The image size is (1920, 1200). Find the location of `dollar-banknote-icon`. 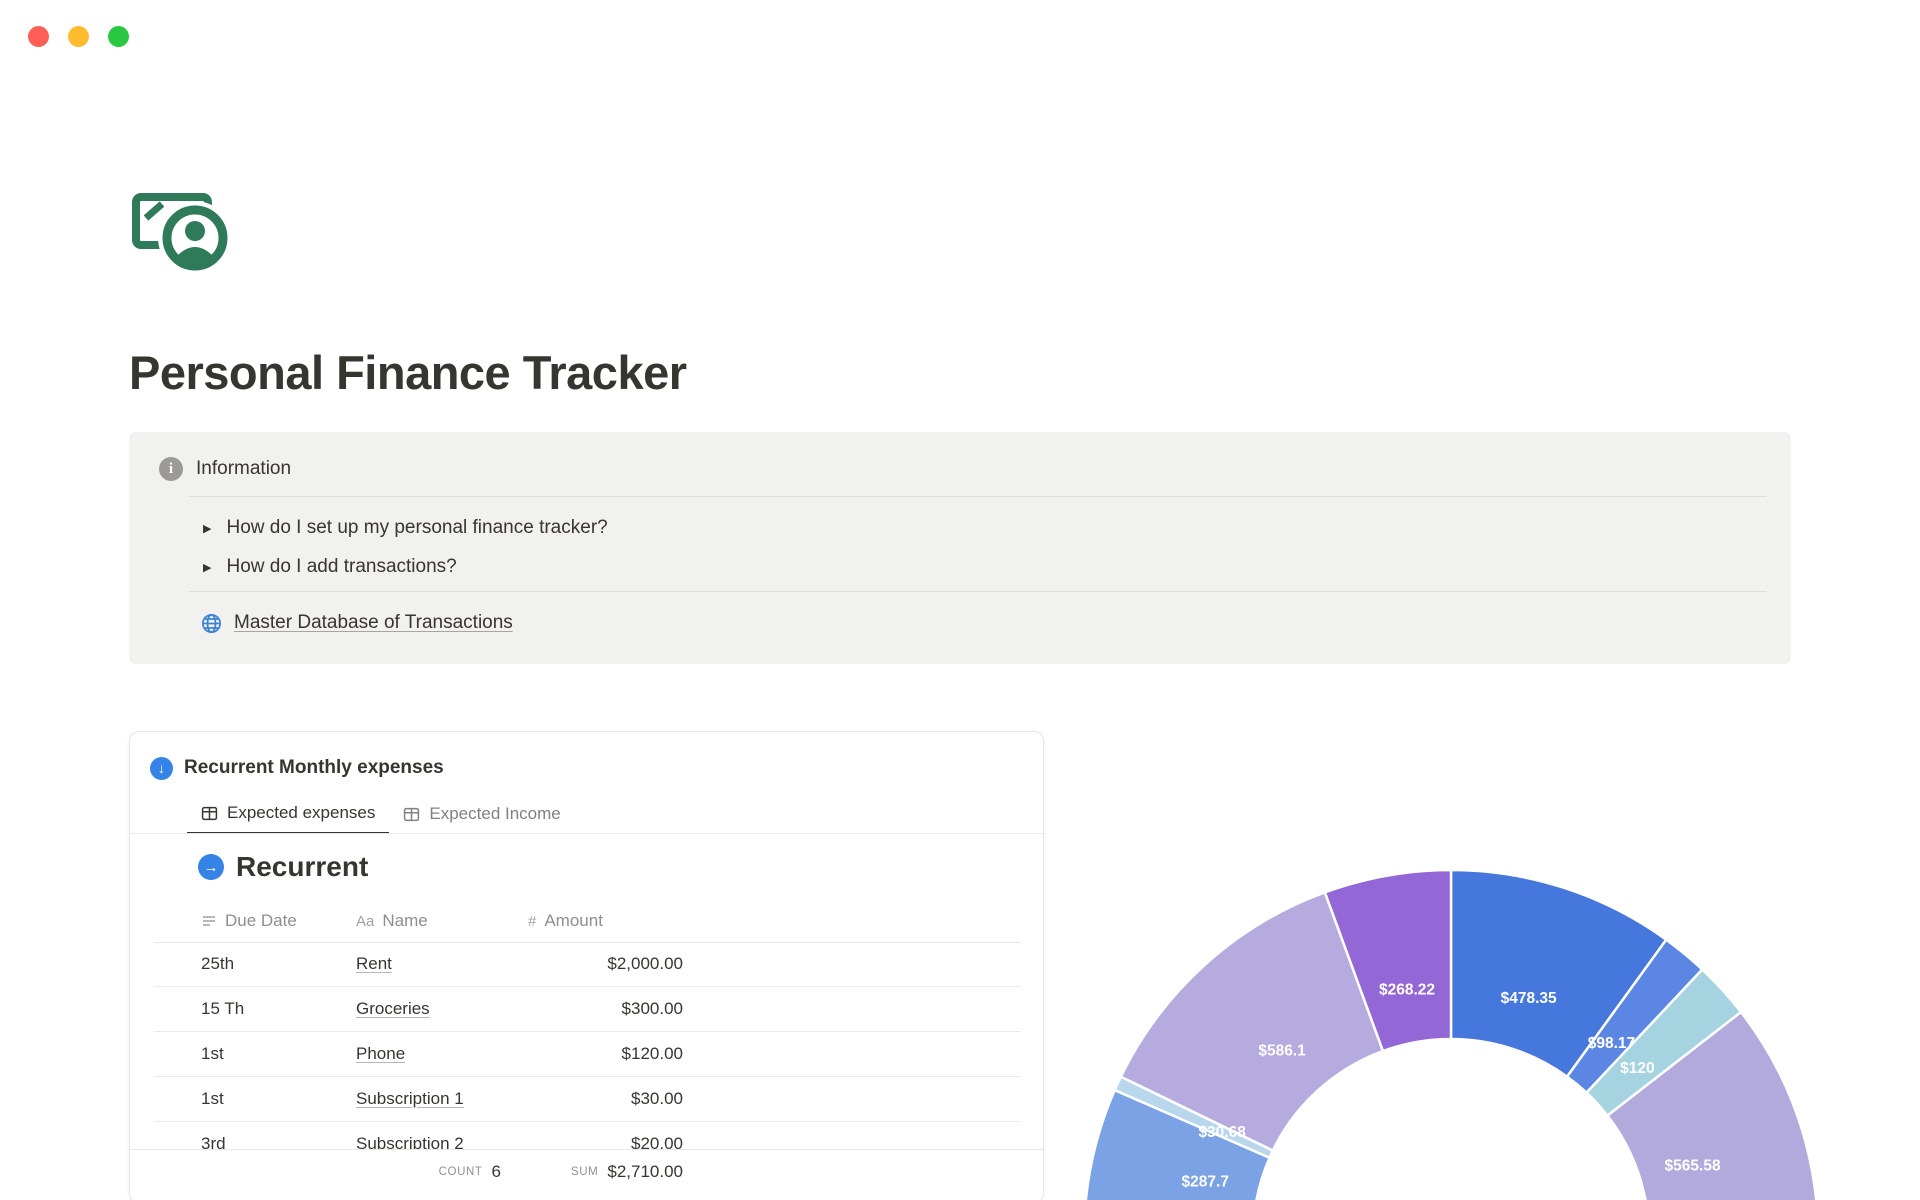

dollar-banknote-icon is located at coordinates (184, 229).